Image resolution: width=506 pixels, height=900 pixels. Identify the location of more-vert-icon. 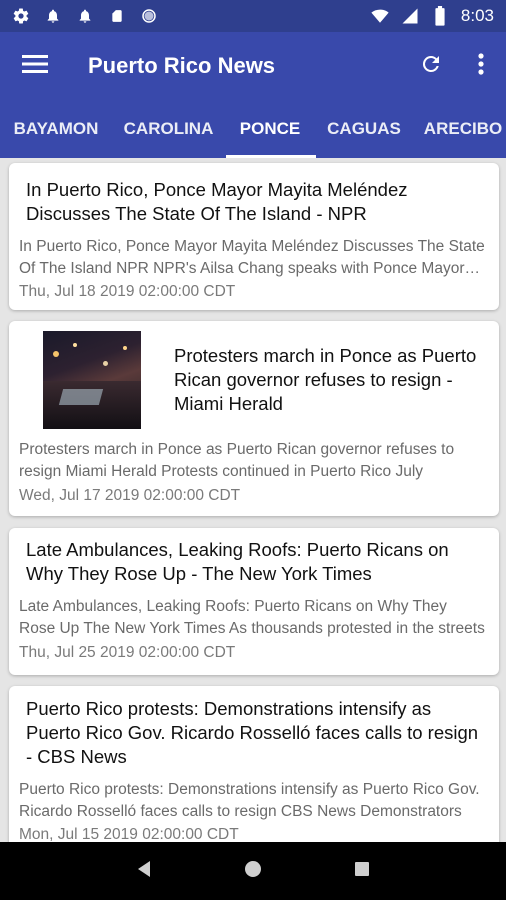
(481, 66).